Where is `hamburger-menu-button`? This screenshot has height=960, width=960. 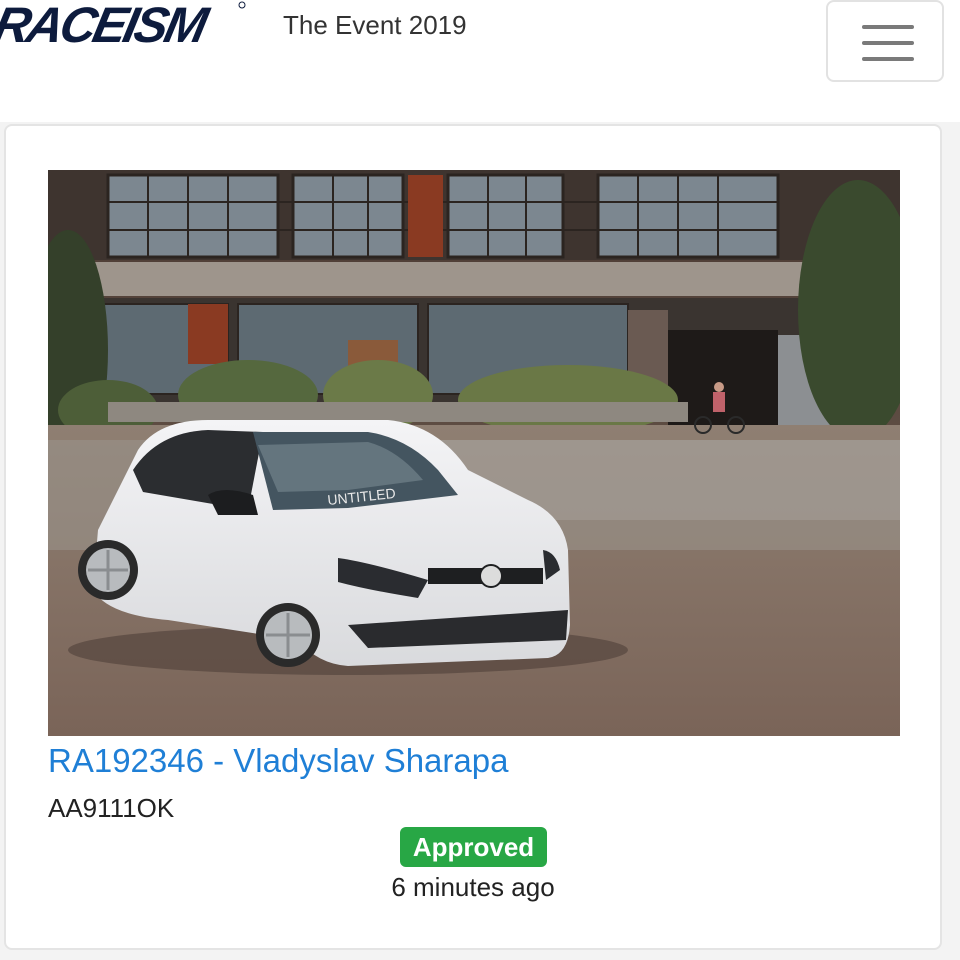
hamburger-menu-button is located at coordinates (885, 41).